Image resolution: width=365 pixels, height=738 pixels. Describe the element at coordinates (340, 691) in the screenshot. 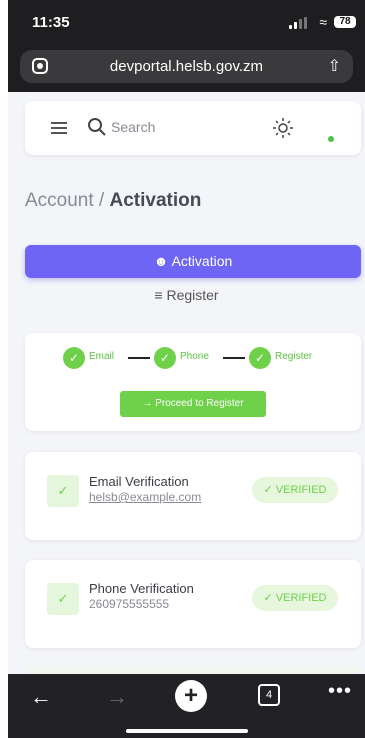

I see `more-icon: •••` at that location.